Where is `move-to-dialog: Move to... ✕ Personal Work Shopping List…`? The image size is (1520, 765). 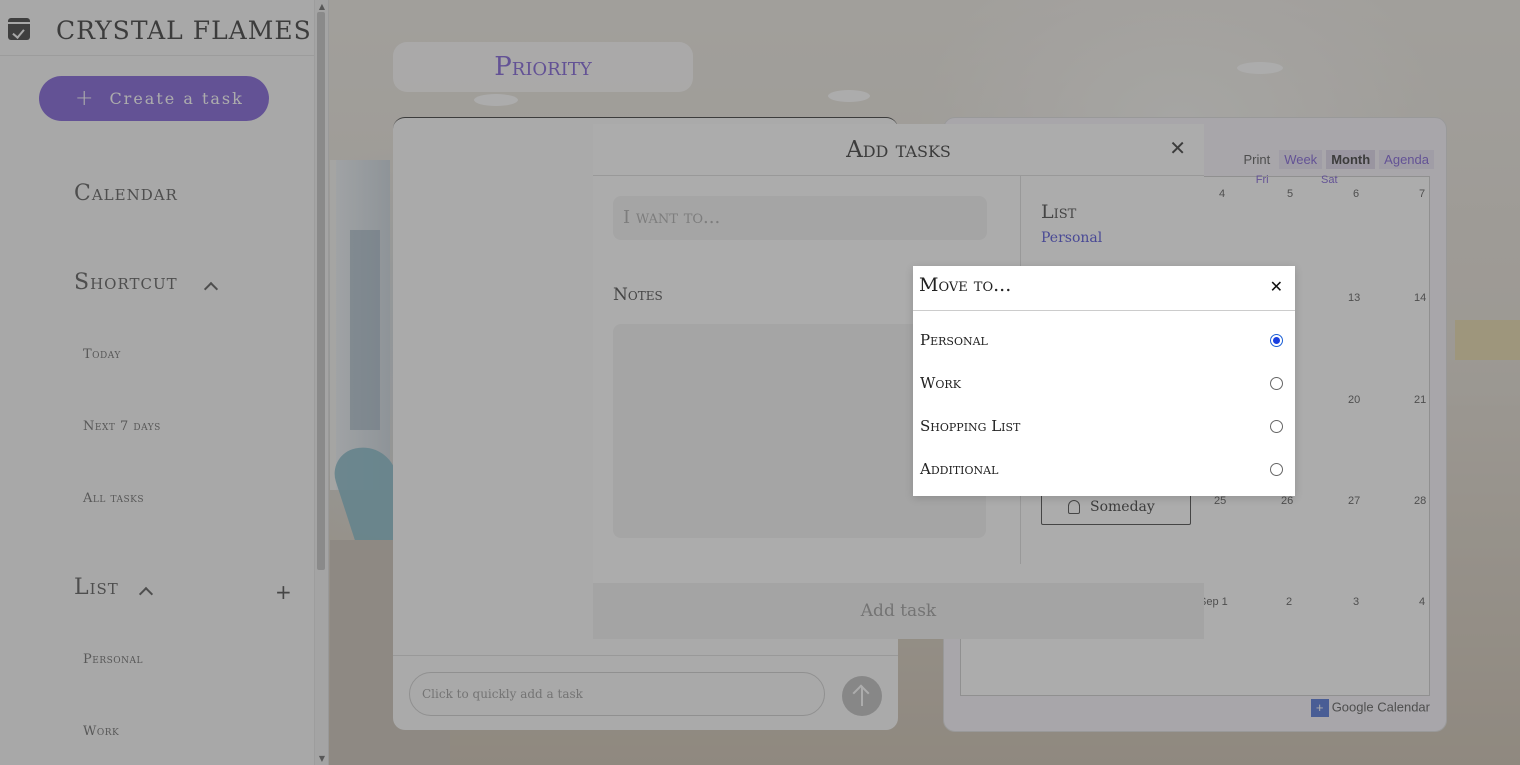
move-to-dialog: Move to... ✕ Personal Work Shopping List… is located at coordinates (1104, 381).